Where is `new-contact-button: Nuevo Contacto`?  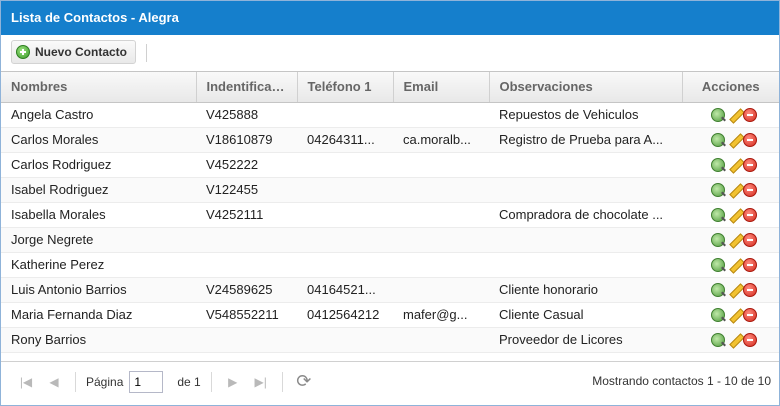 new-contact-button: Nuevo Contacto is located at coordinates (74, 52).